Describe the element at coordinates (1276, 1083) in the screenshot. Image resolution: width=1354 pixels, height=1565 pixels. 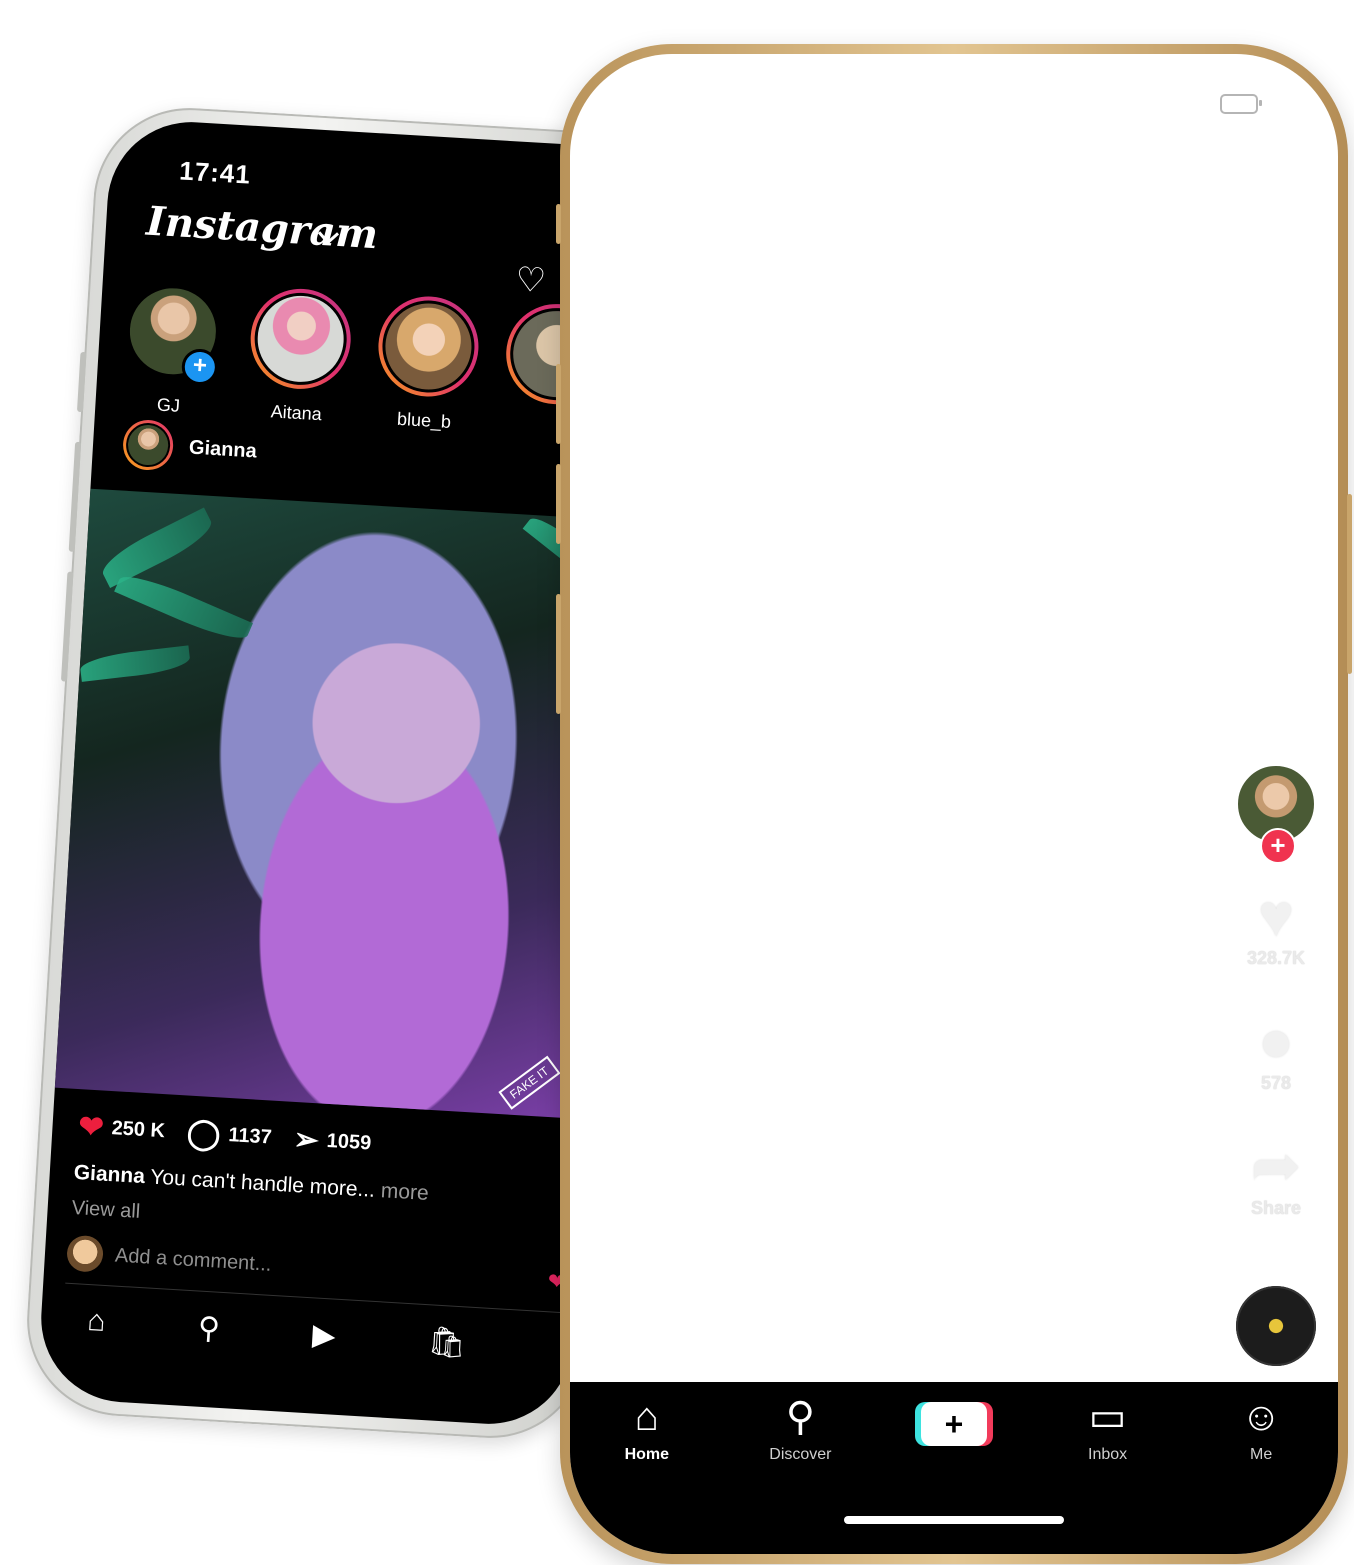
I see `comment-count: 578` at that location.